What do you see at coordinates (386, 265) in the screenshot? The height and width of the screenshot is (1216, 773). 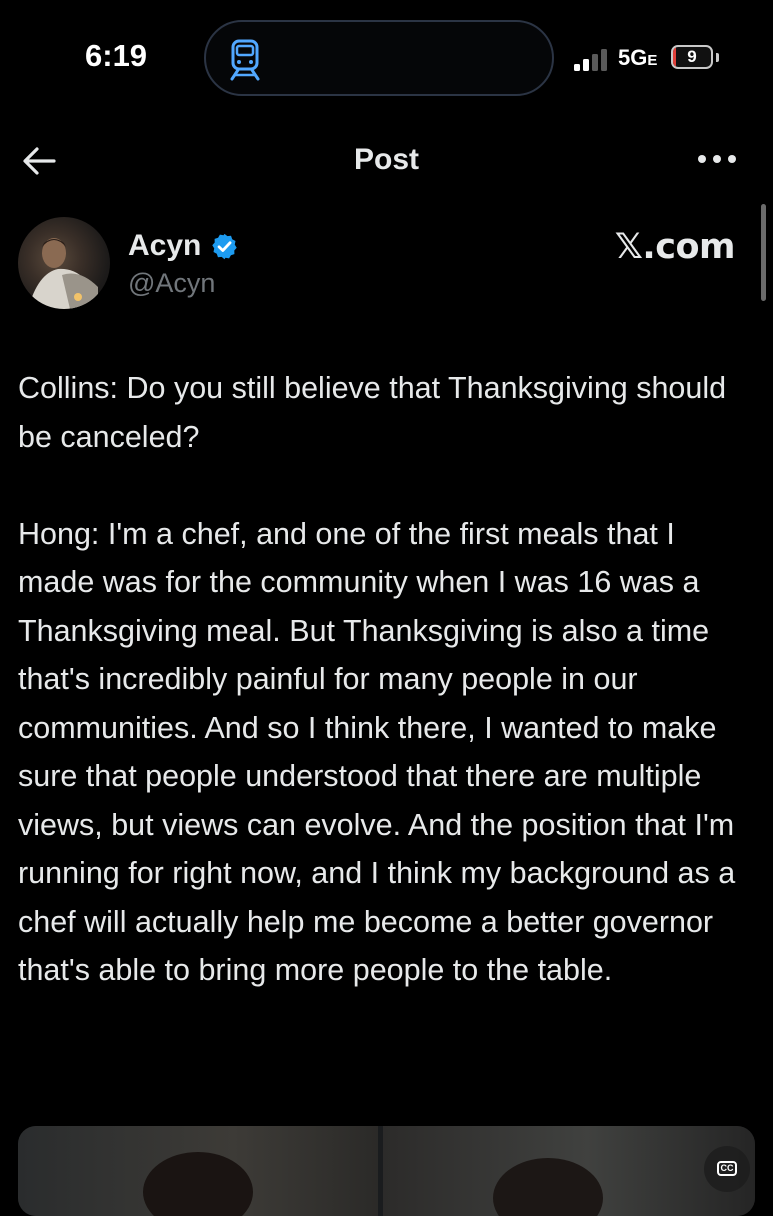 I see `author-header: Acyn @Acyn 𝕏.com` at bounding box center [386, 265].